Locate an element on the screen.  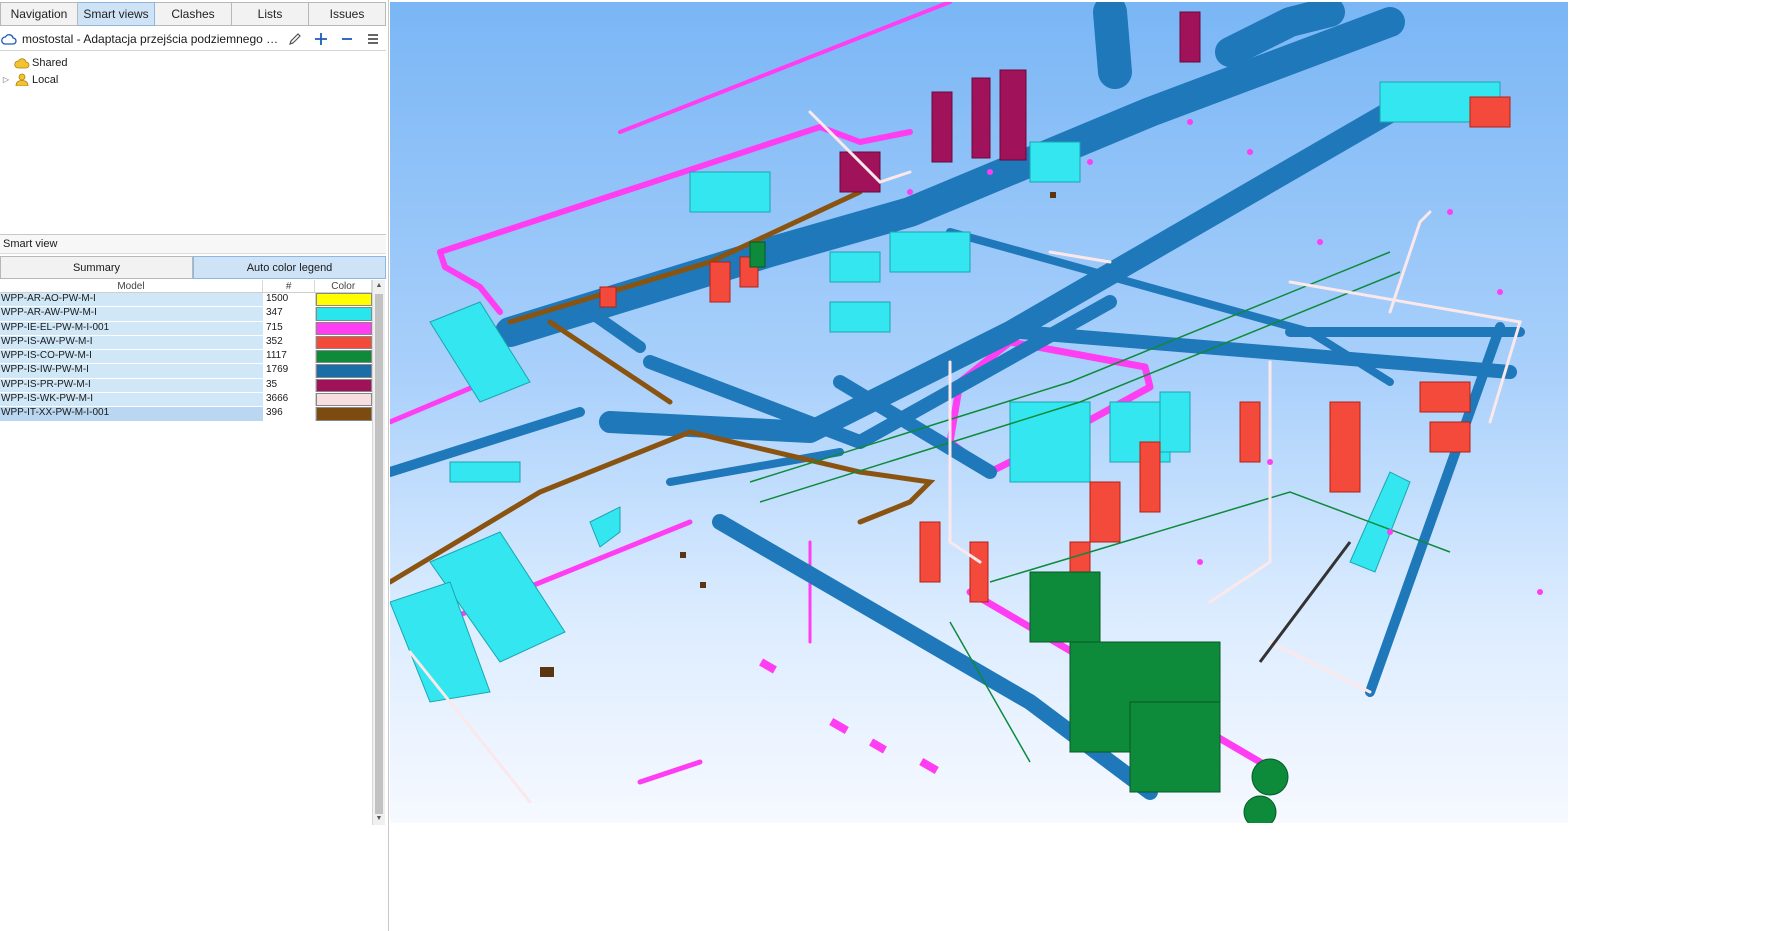
tab-clashes: Clashes is located at coordinates (193, 14).